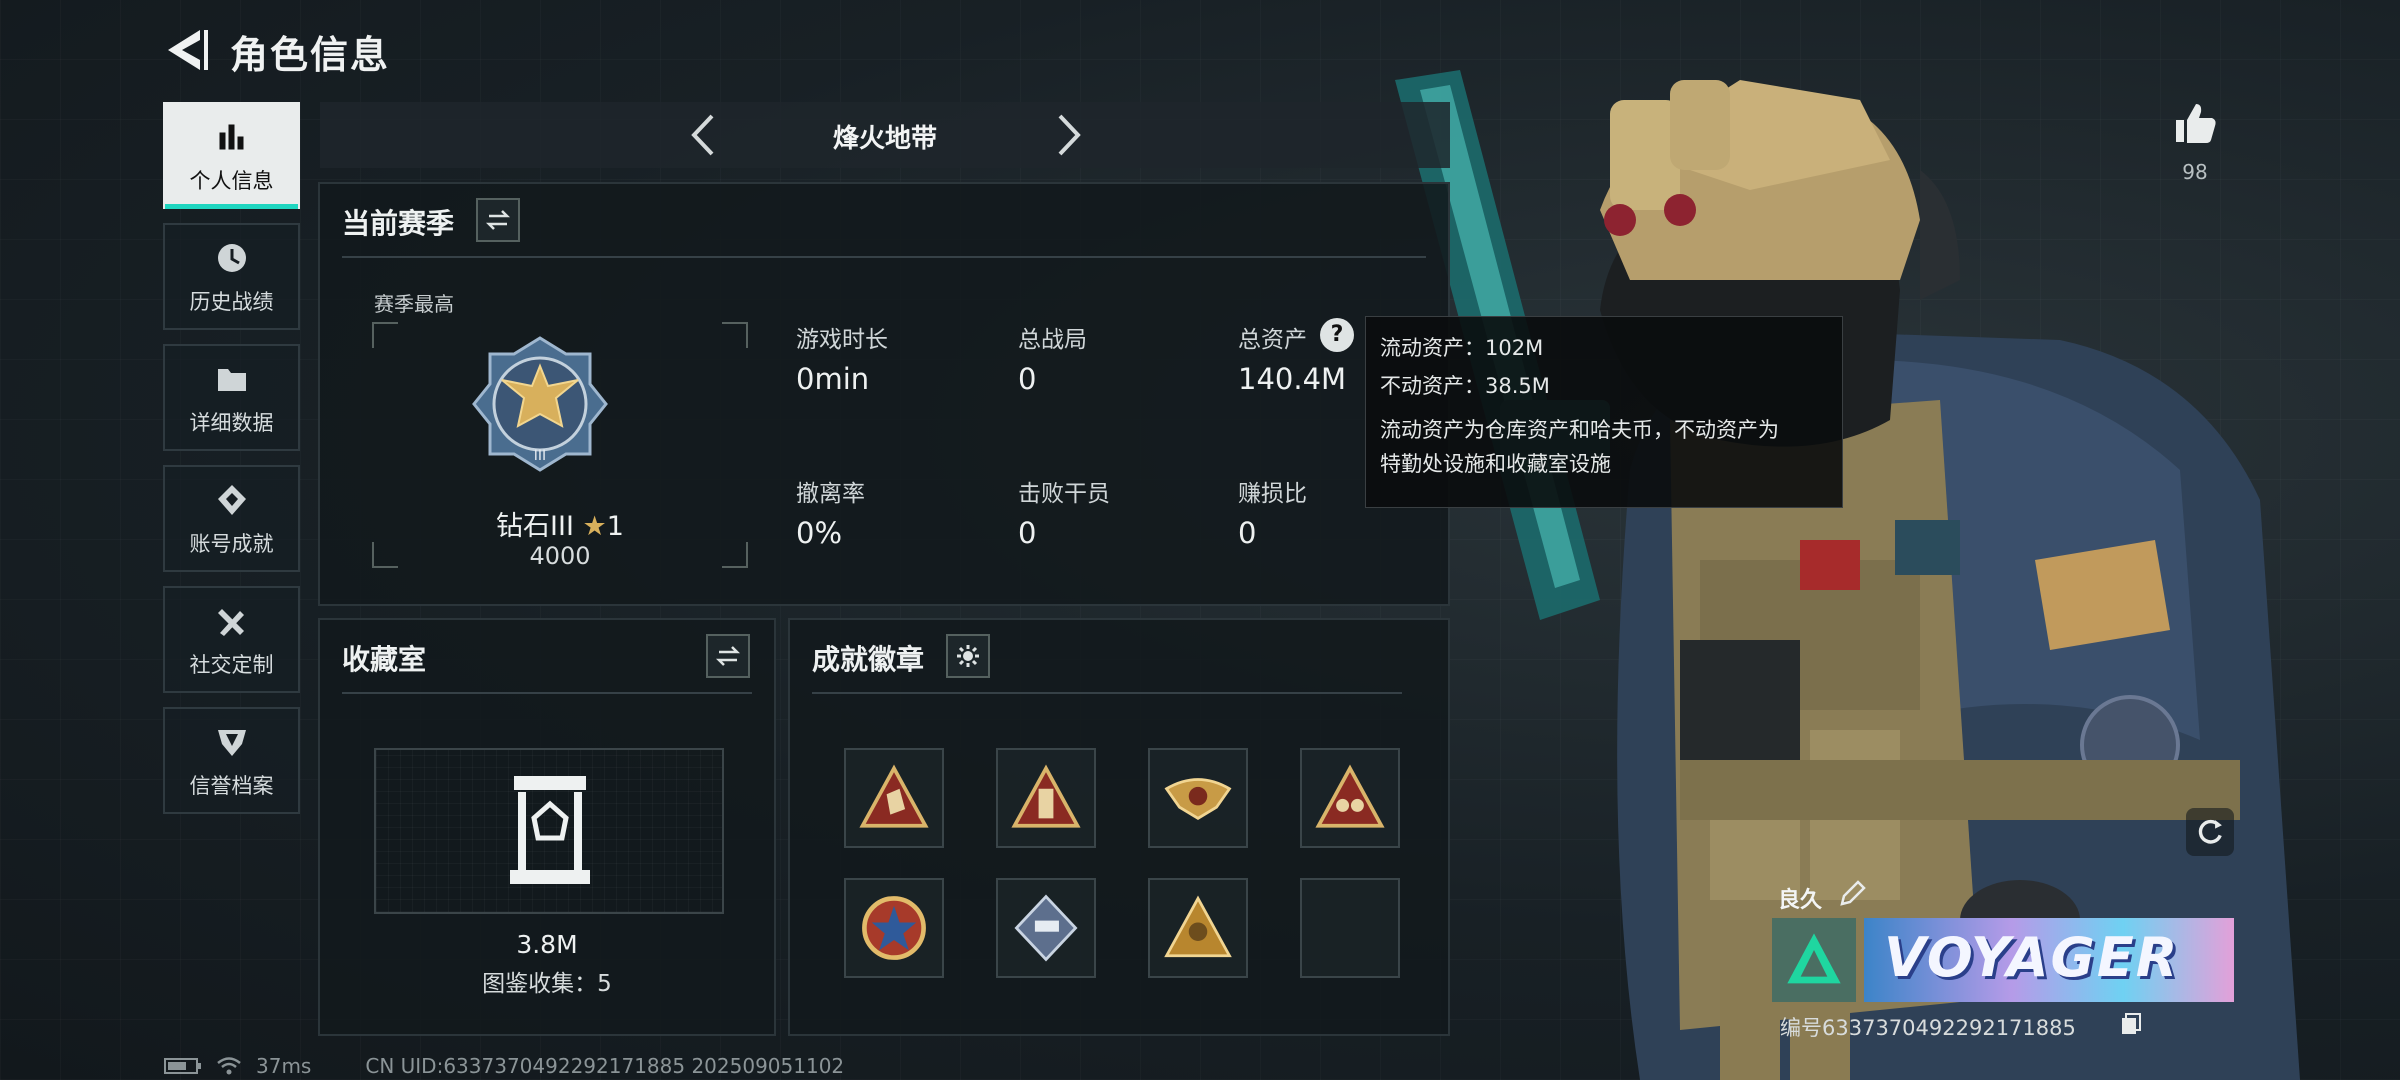 This screenshot has height=1080, width=2400. I want to click on nav-label: 详细数据, so click(231, 422).